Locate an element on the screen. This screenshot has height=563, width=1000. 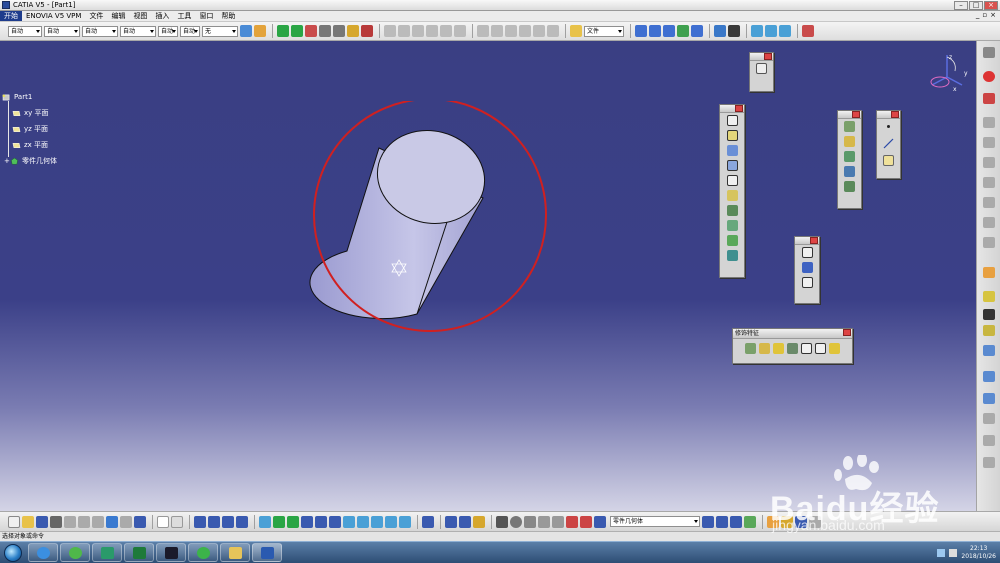
geometrical-set-icon is located at coordinates (736, 521).